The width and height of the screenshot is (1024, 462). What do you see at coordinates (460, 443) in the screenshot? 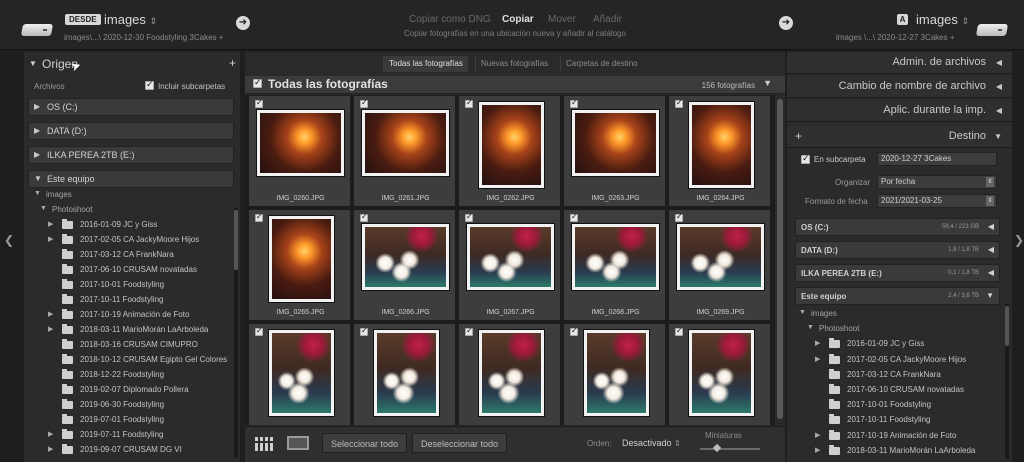
I see `deselect-all-button: Deseleccionar todo` at bounding box center [460, 443].